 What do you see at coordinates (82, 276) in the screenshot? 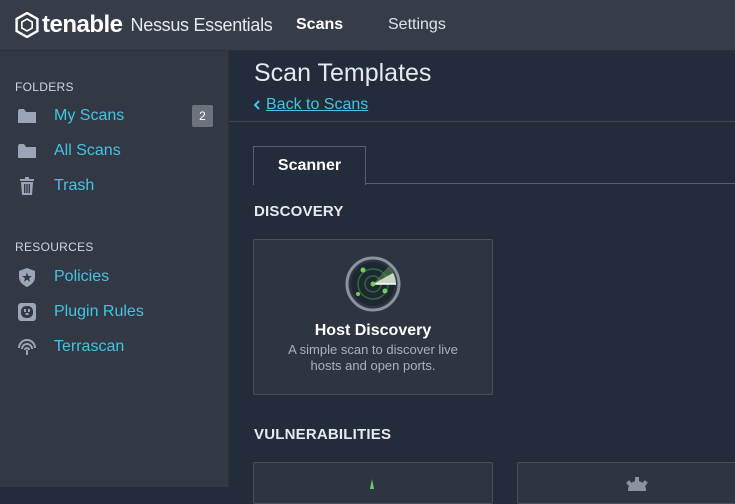
I see `sidebar-item-label: Policies` at bounding box center [82, 276].